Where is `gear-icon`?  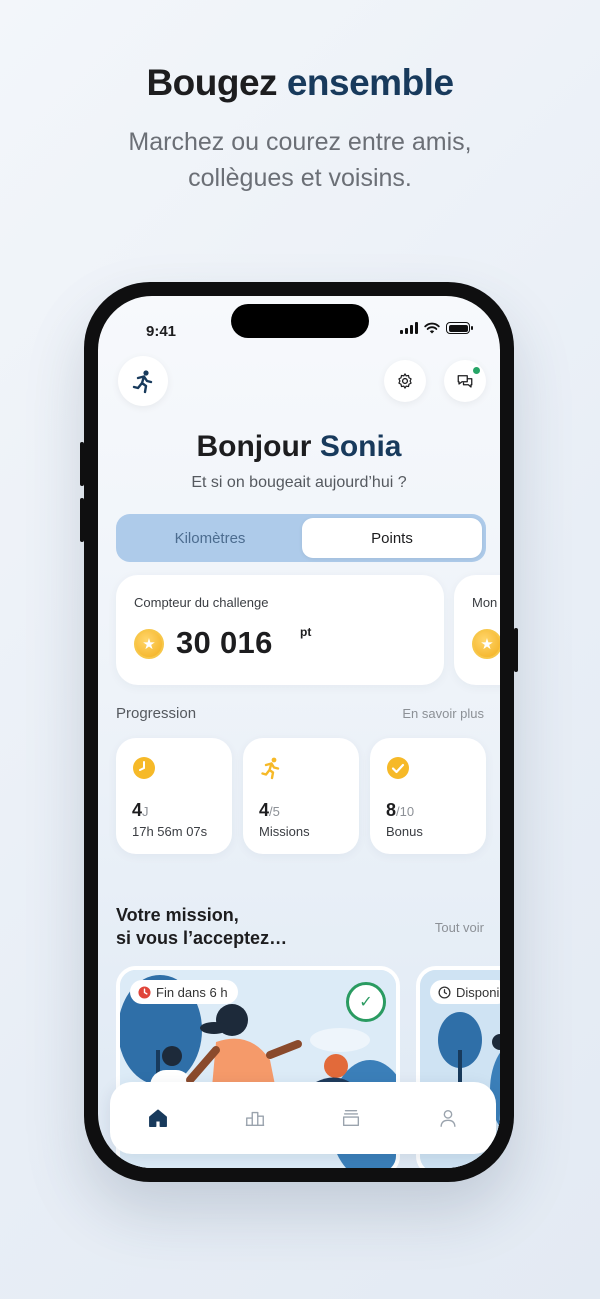 gear-icon is located at coordinates (405, 381).